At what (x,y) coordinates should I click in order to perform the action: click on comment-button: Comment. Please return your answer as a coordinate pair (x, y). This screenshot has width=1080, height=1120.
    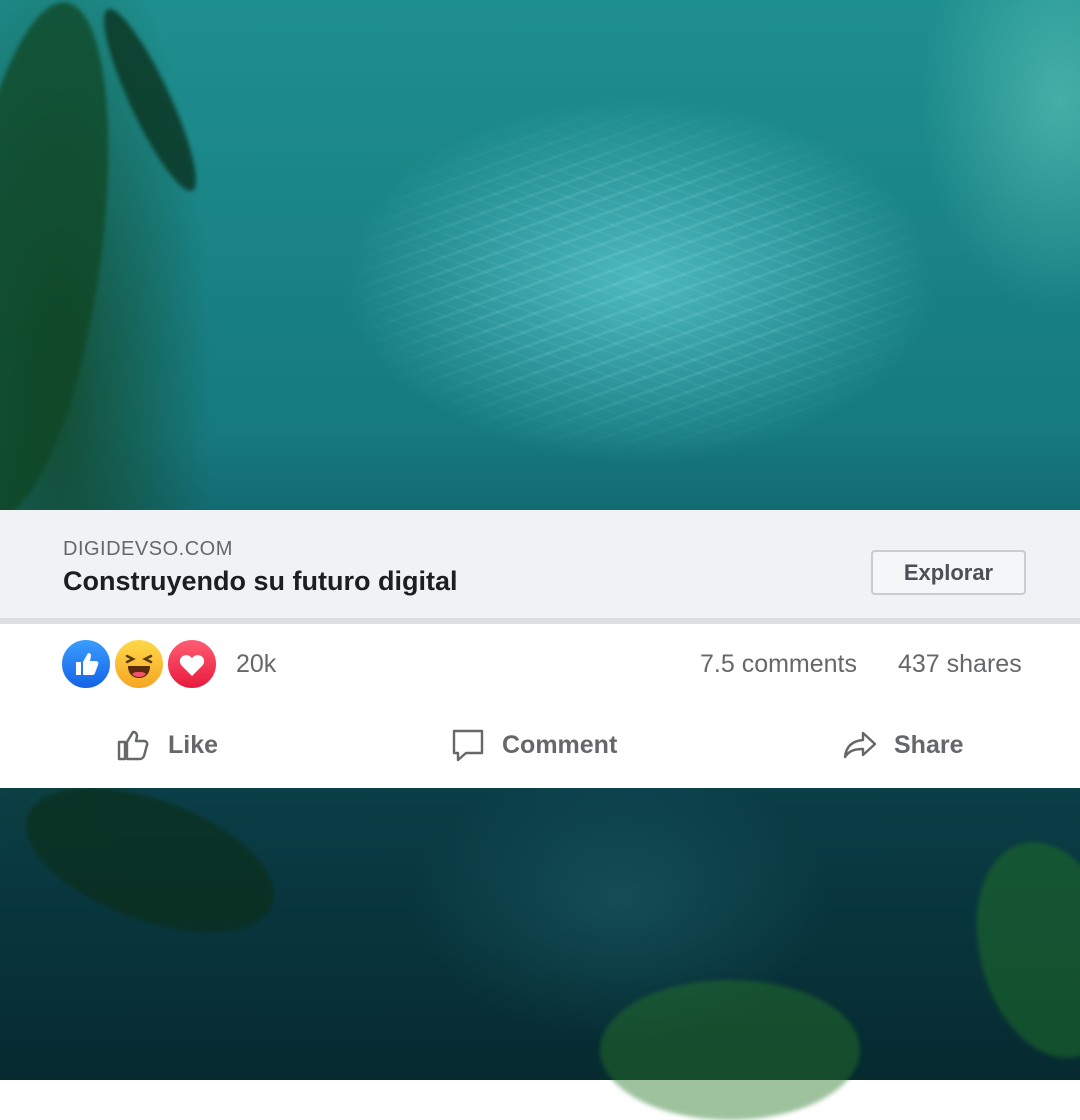
    Looking at the image, I should click on (533, 745).